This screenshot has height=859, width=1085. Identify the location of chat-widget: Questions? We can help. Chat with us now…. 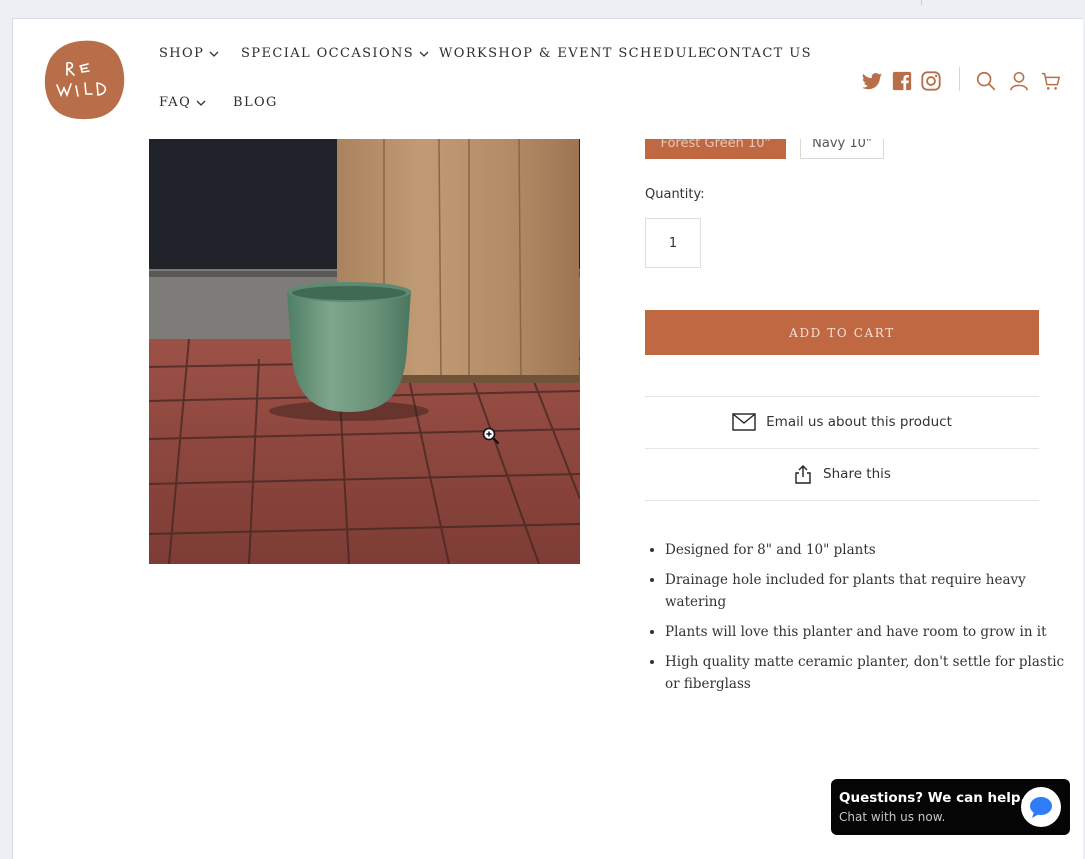
(950, 807).